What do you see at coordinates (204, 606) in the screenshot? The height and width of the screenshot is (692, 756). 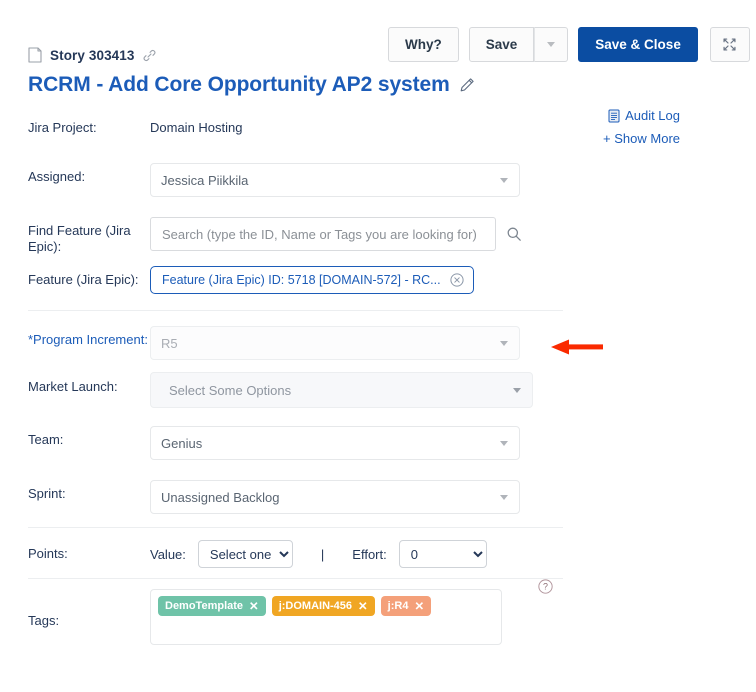 I see `tag-label: DemoTemplate` at bounding box center [204, 606].